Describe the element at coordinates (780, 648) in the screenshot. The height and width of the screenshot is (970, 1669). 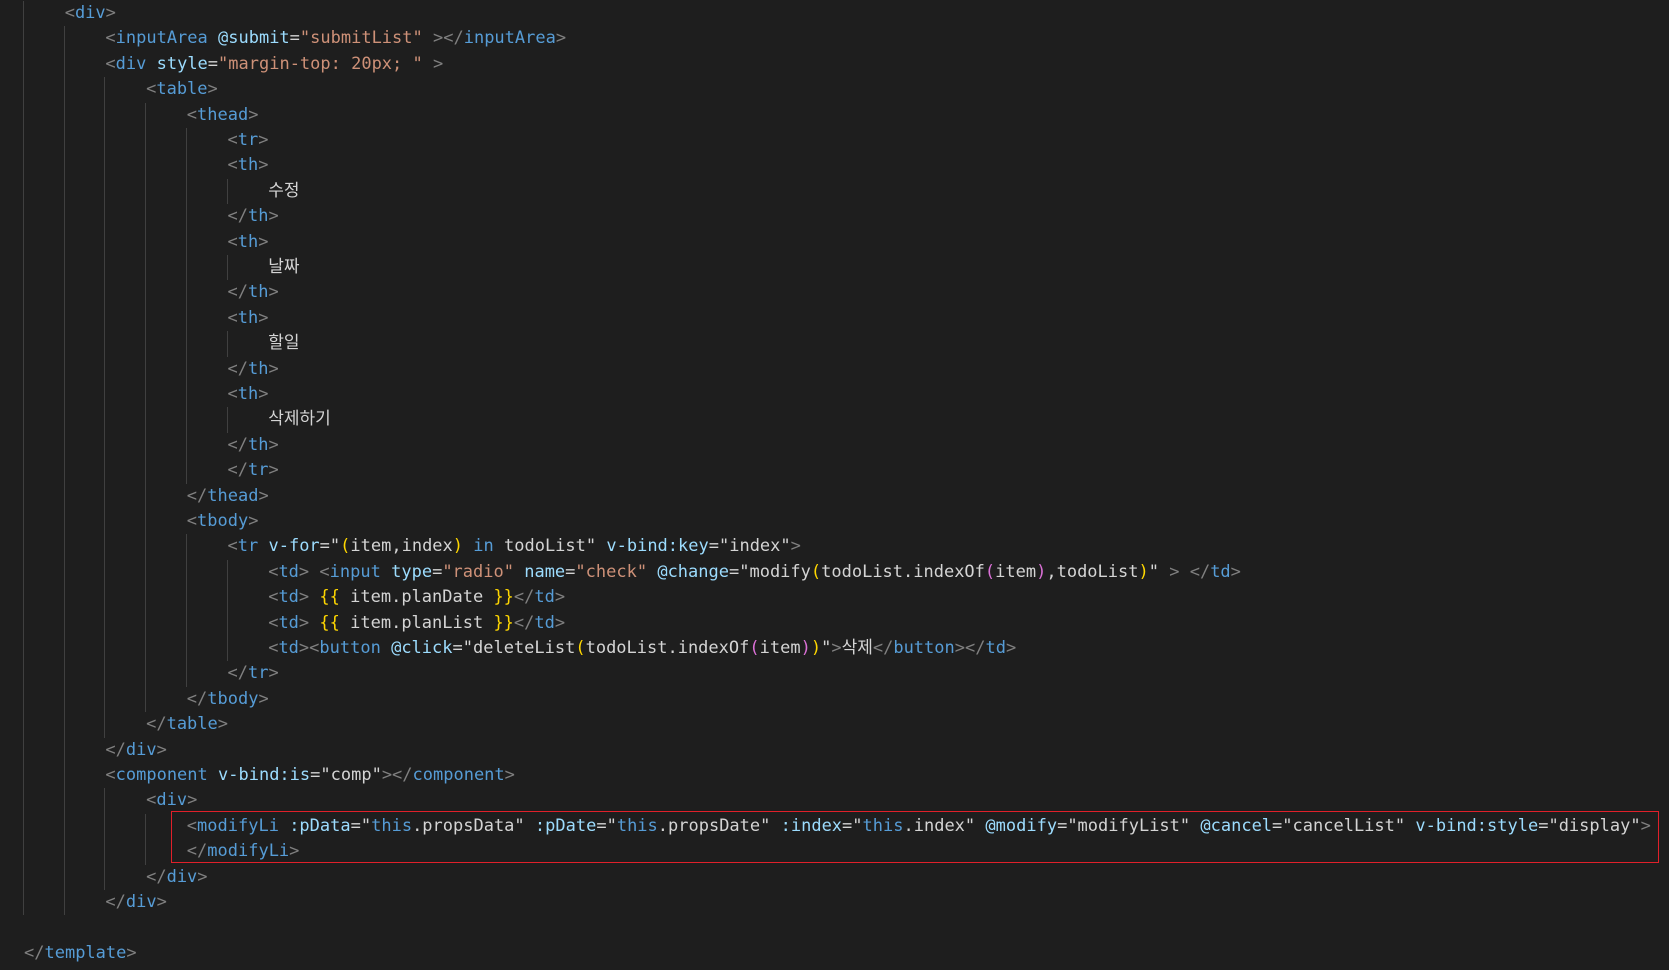
I see `code-token: item` at that location.